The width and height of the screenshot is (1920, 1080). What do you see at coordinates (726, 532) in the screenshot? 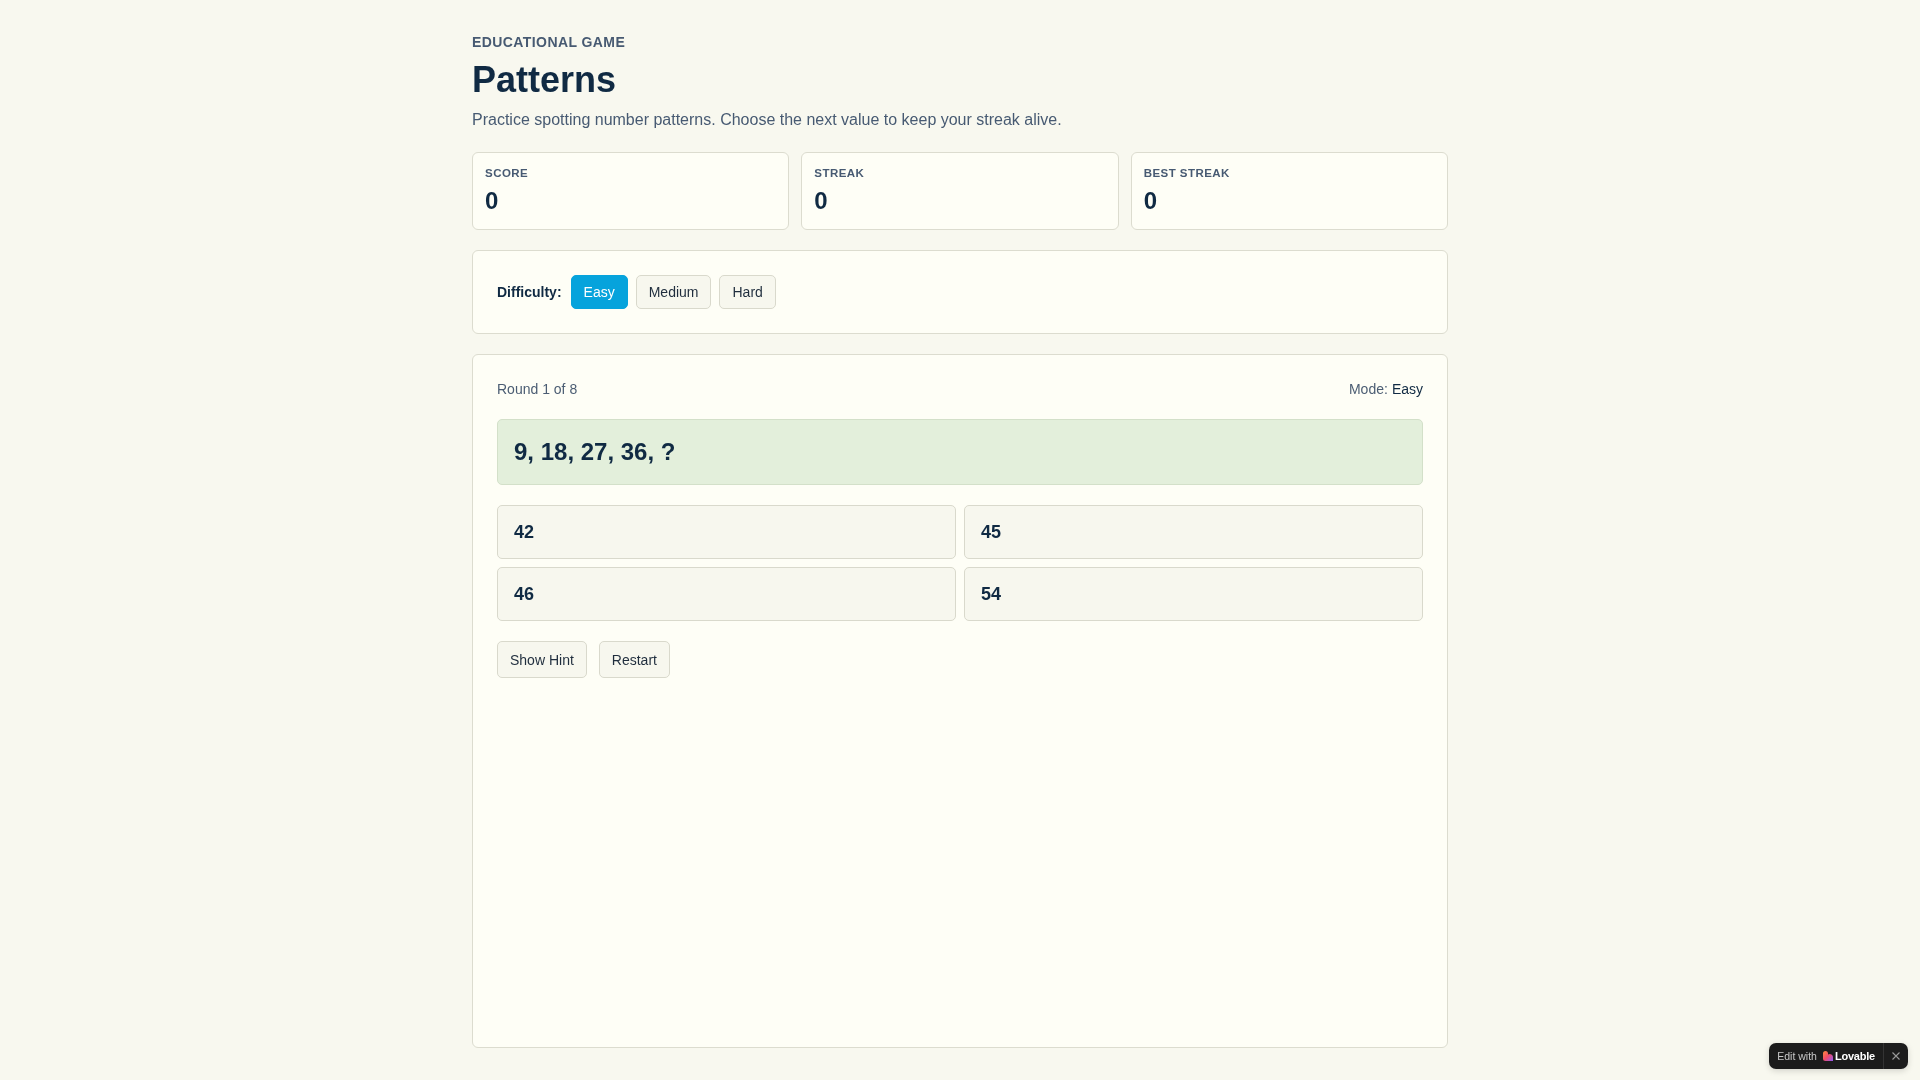
I see `answer-button: 42` at bounding box center [726, 532].